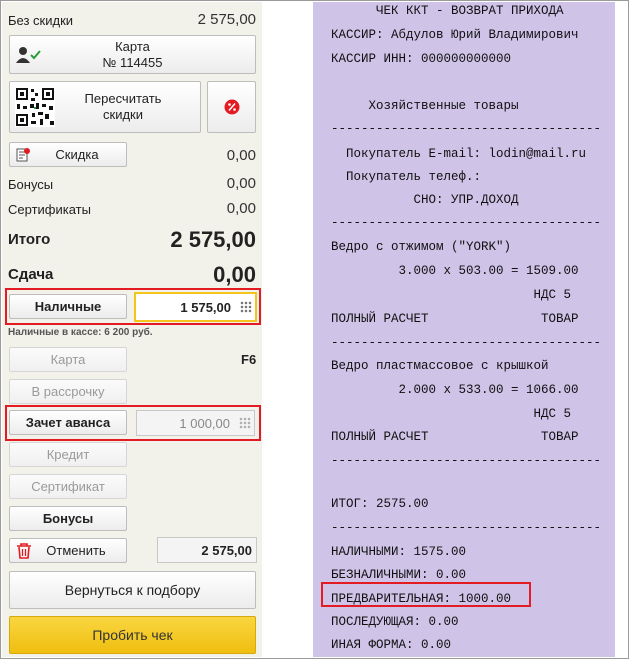  Describe the element at coordinates (31, 184) in the screenshot. I see `bonuses-label: Бонусы` at that location.